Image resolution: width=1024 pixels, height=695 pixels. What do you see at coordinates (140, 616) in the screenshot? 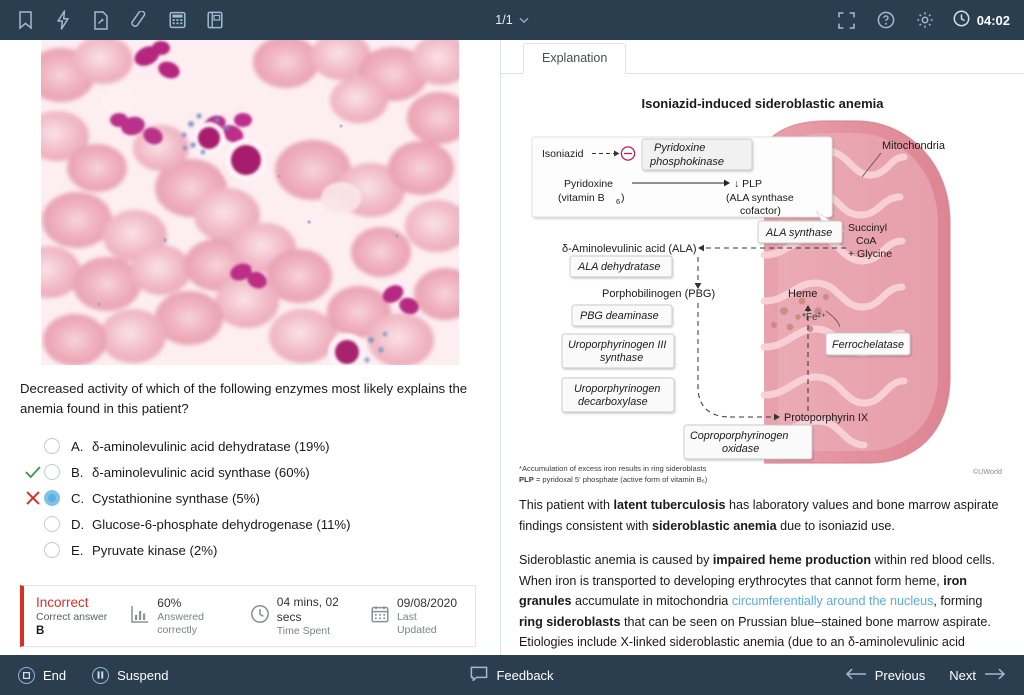
I see `bar-chart-icon` at bounding box center [140, 616].